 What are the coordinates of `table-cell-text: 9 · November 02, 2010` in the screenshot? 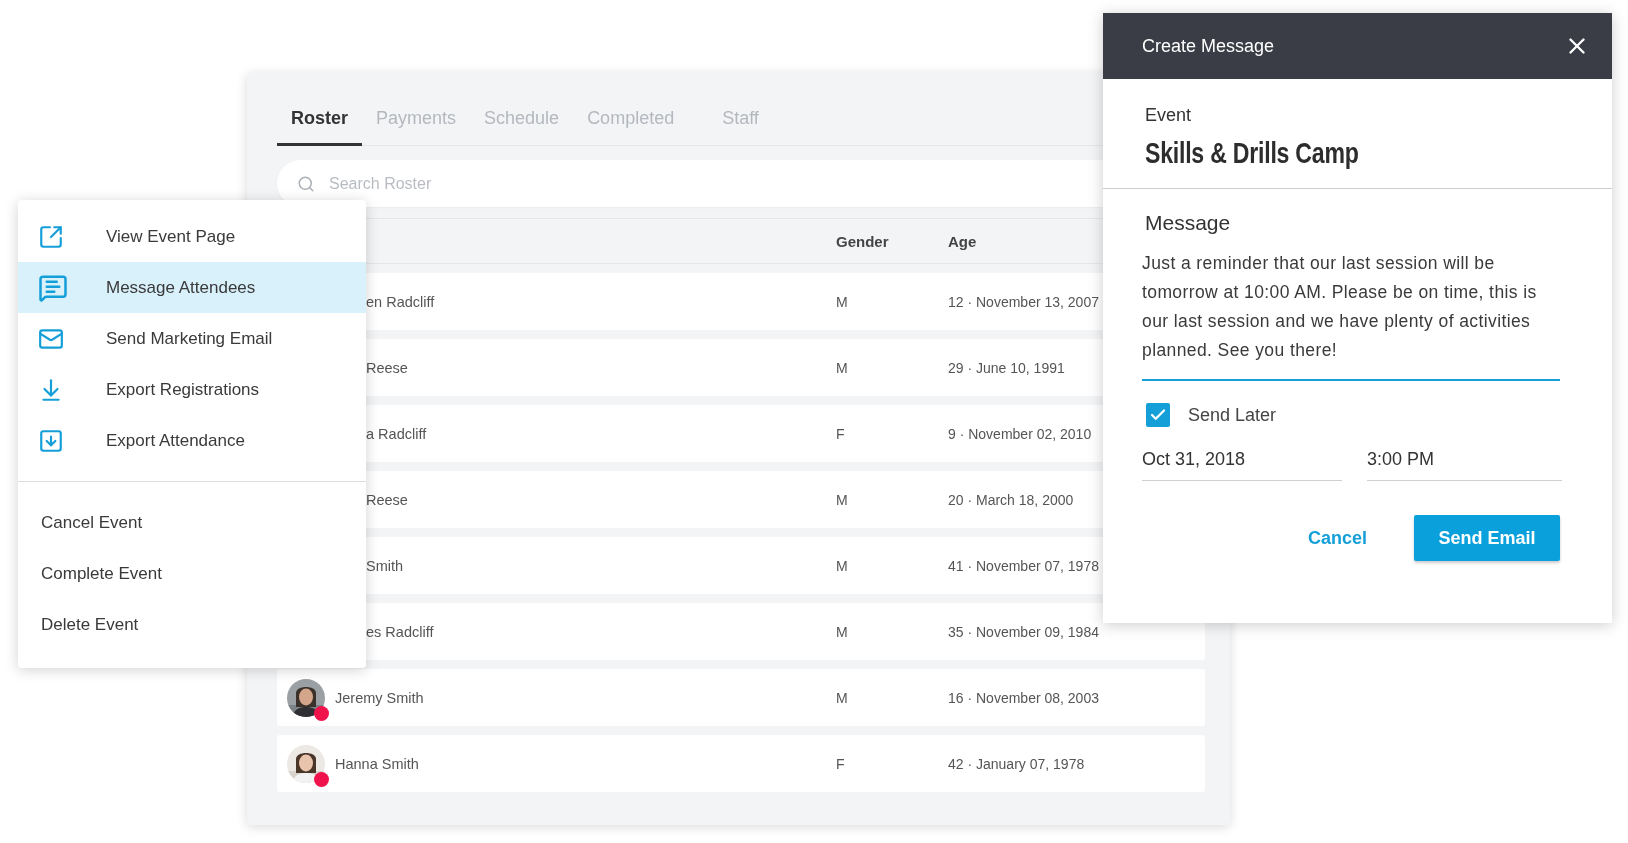 It's located at (1020, 433).